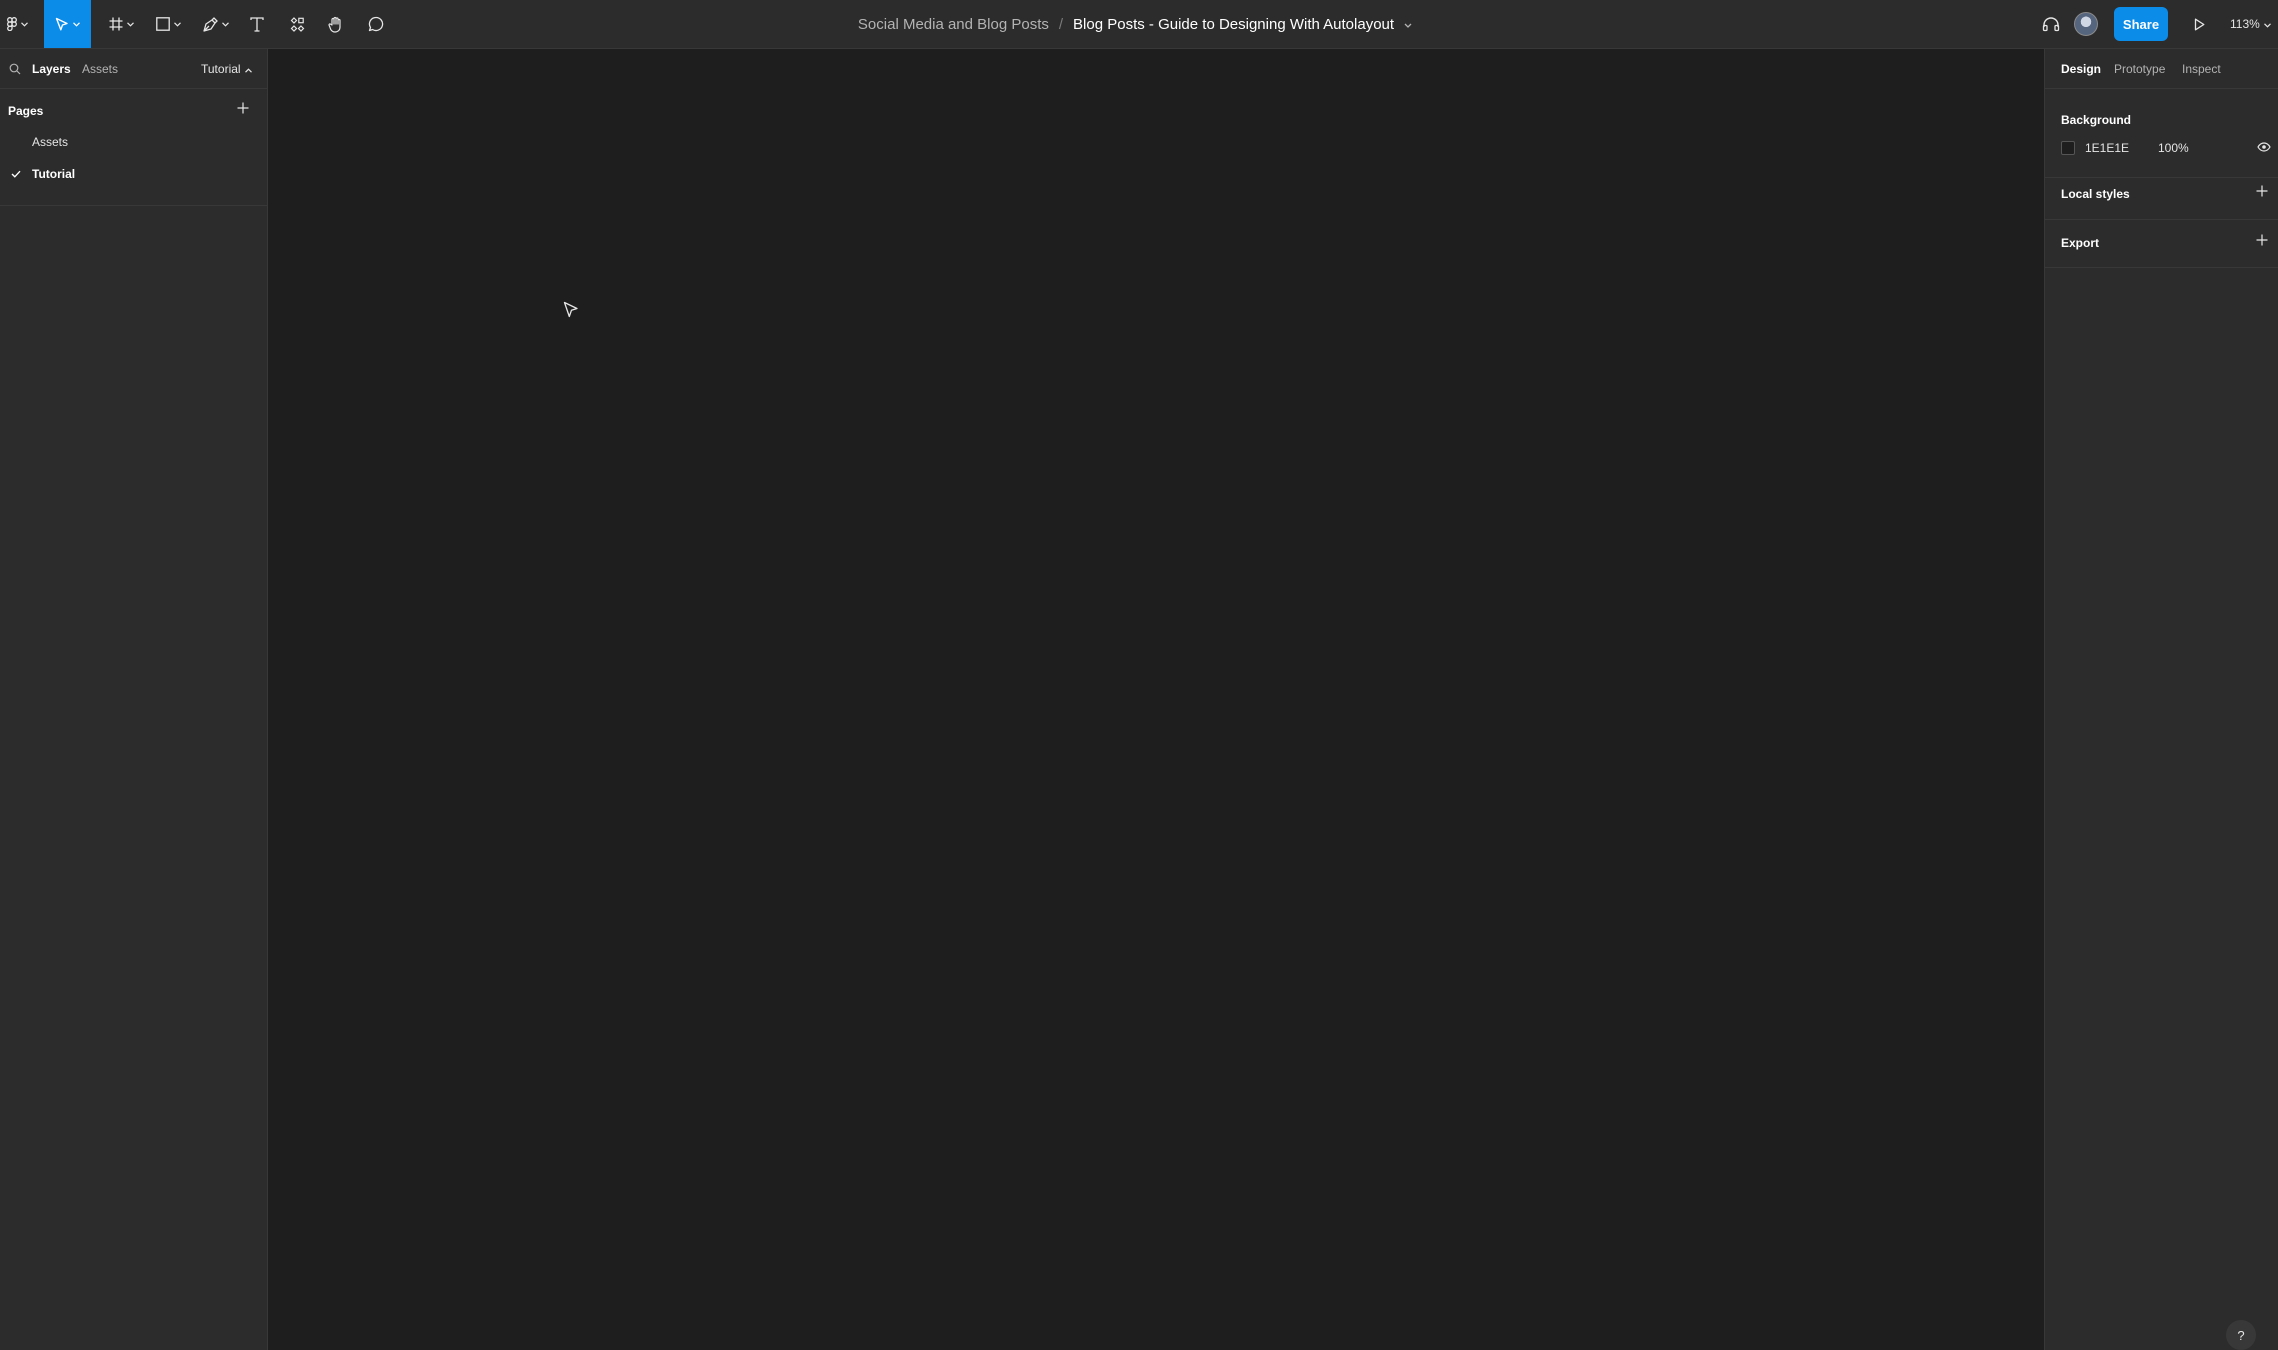  I want to click on page-item-label: Assets, so click(50, 142).